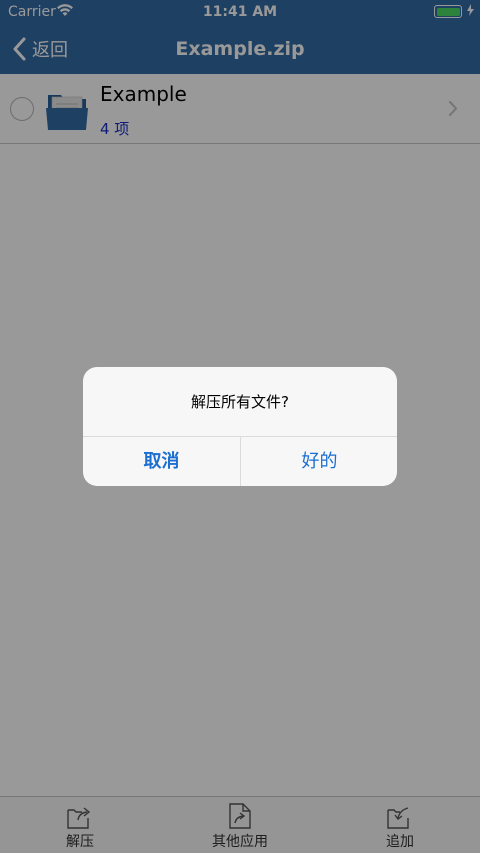 The image size is (480, 853). Describe the element at coordinates (240, 402) in the screenshot. I see `dialog-message: 解压所有文件?` at that location.